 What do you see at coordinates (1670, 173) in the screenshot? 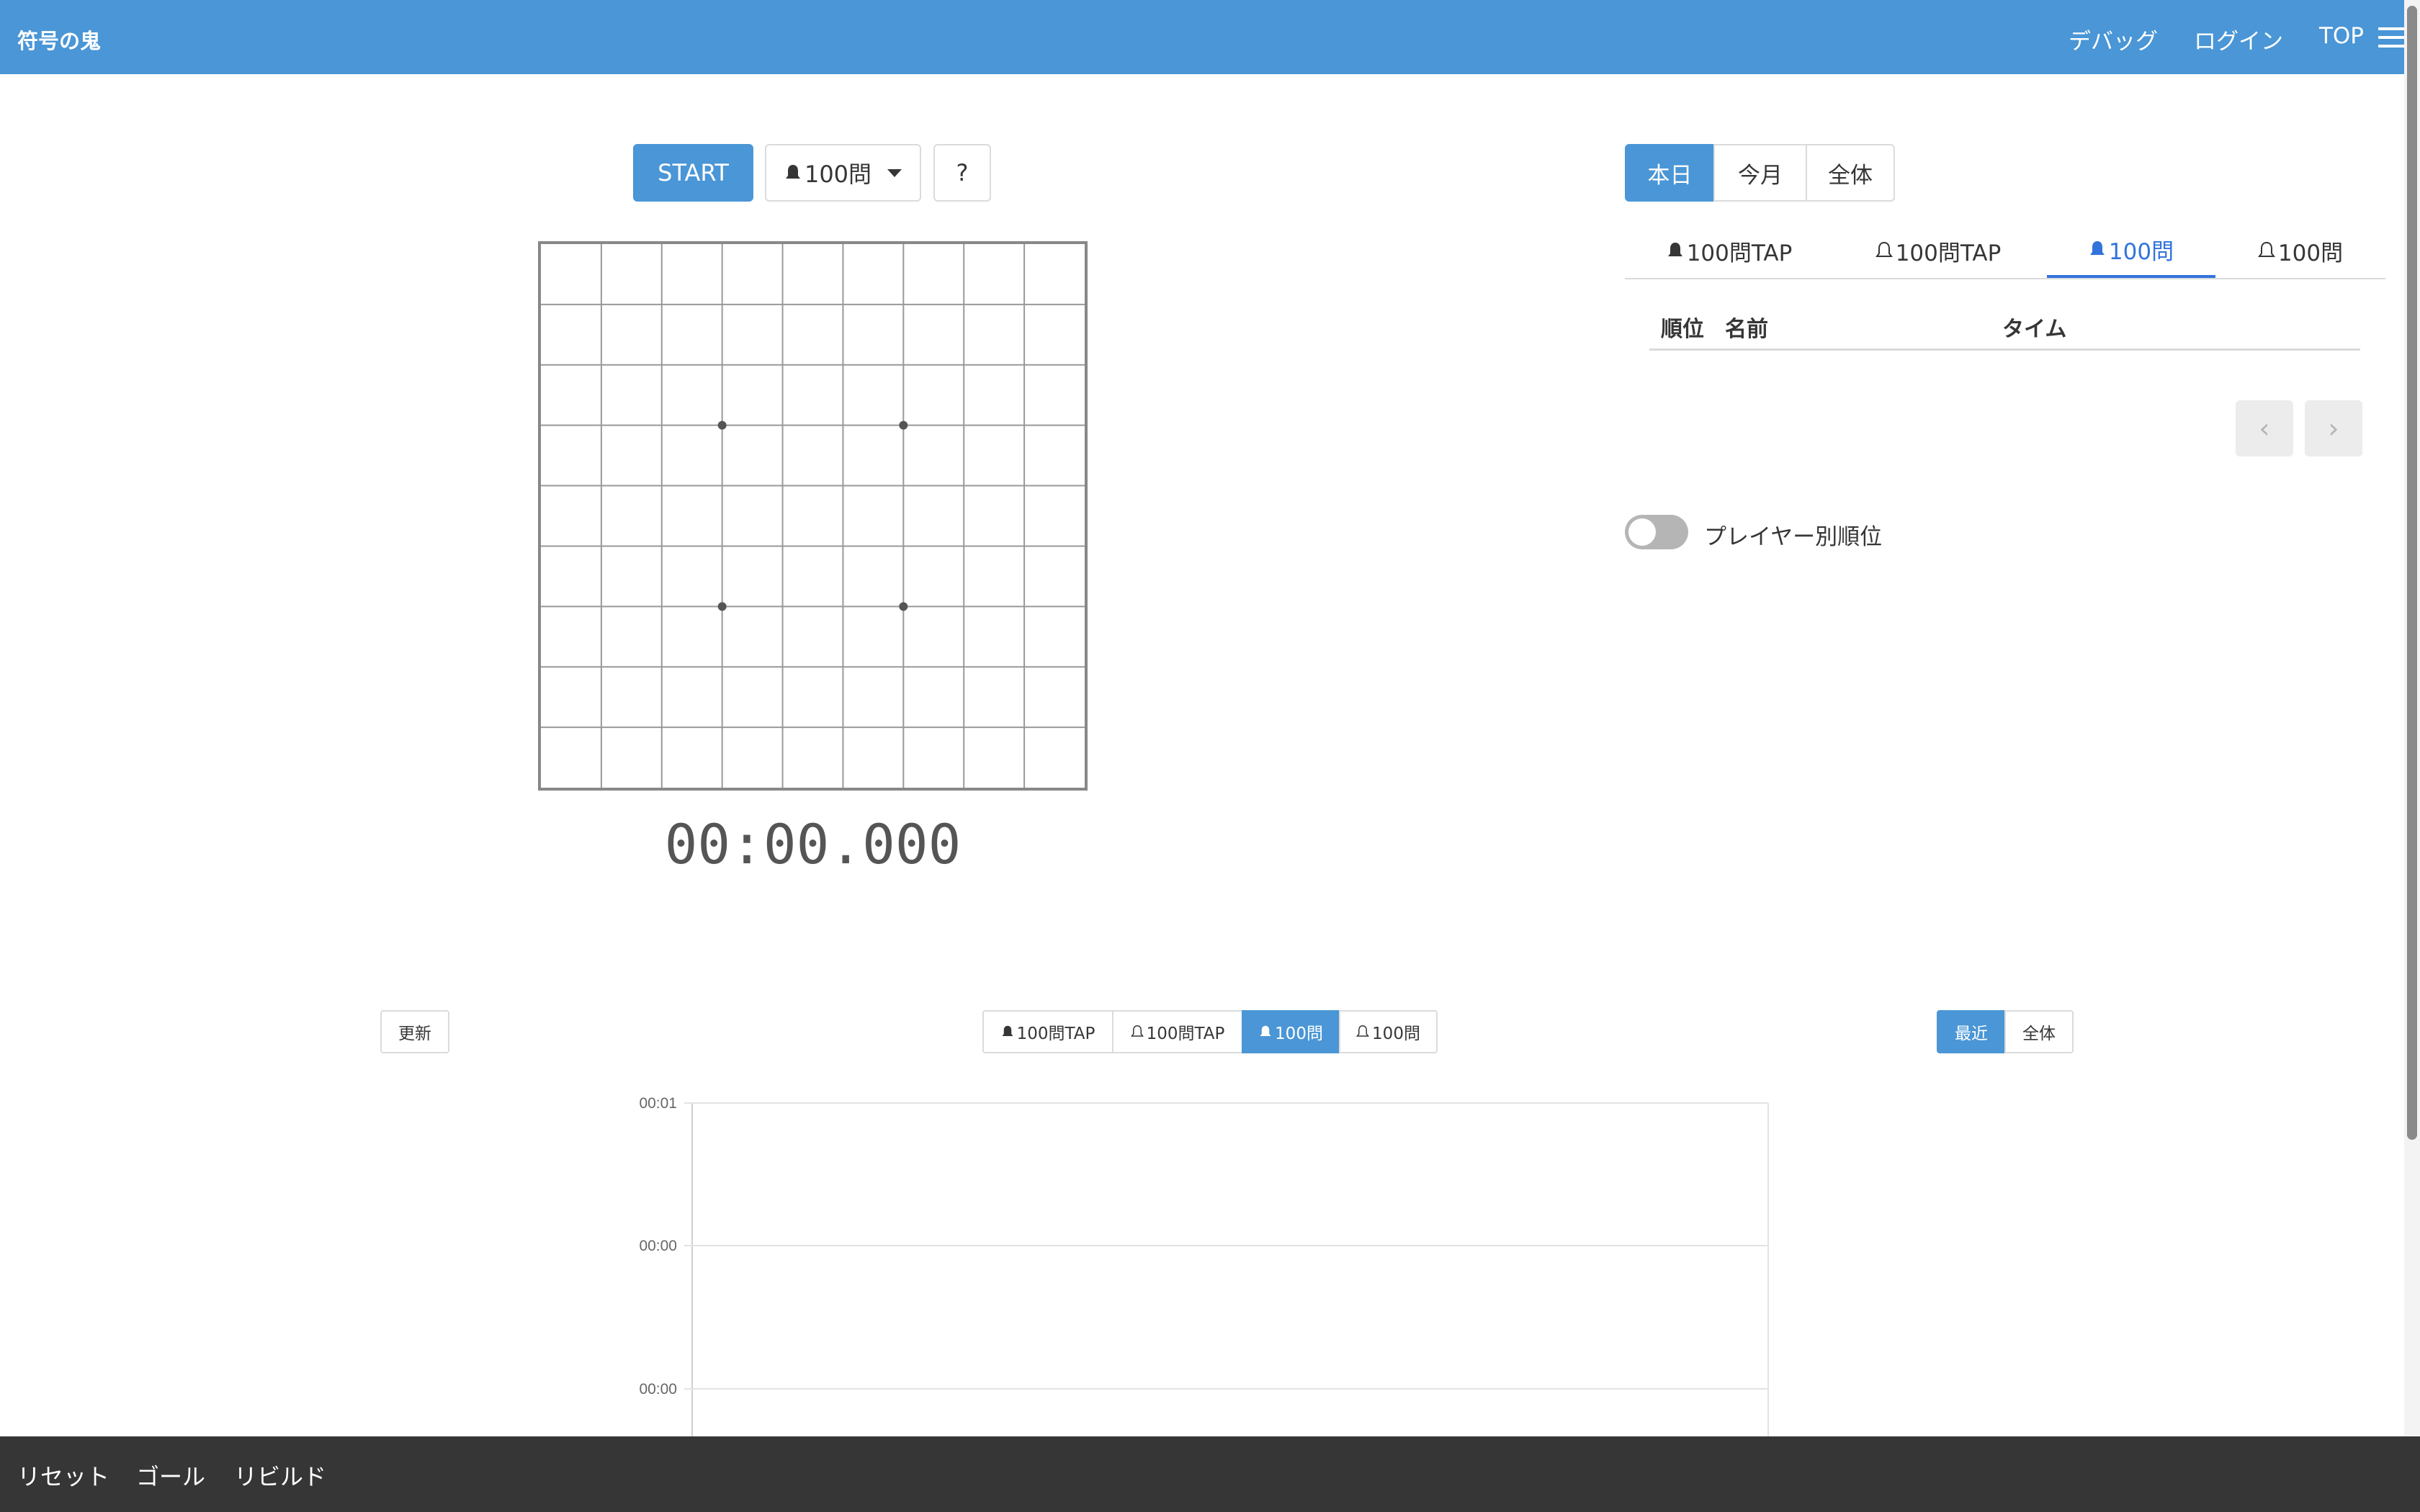
I see `period-today-button: 本日` at bounding box center [1670, 173].